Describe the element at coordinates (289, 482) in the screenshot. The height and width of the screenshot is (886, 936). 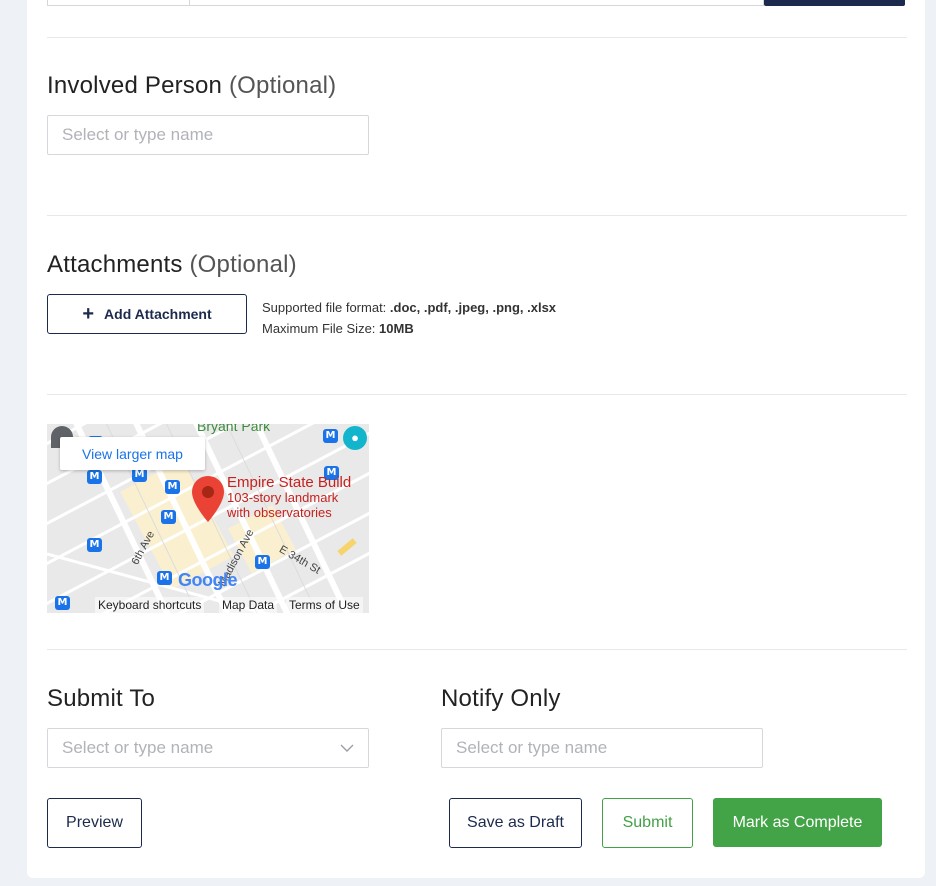
I see `place-name: Empire State Build` at that location.